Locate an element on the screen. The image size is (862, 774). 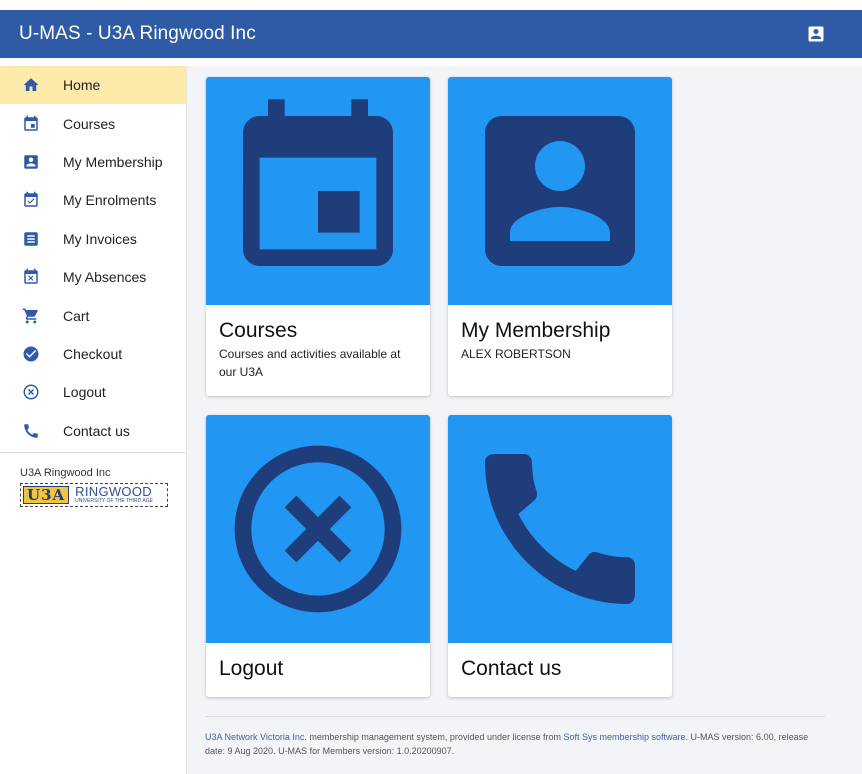
event-available-icon is located at coordinates (31, 200).